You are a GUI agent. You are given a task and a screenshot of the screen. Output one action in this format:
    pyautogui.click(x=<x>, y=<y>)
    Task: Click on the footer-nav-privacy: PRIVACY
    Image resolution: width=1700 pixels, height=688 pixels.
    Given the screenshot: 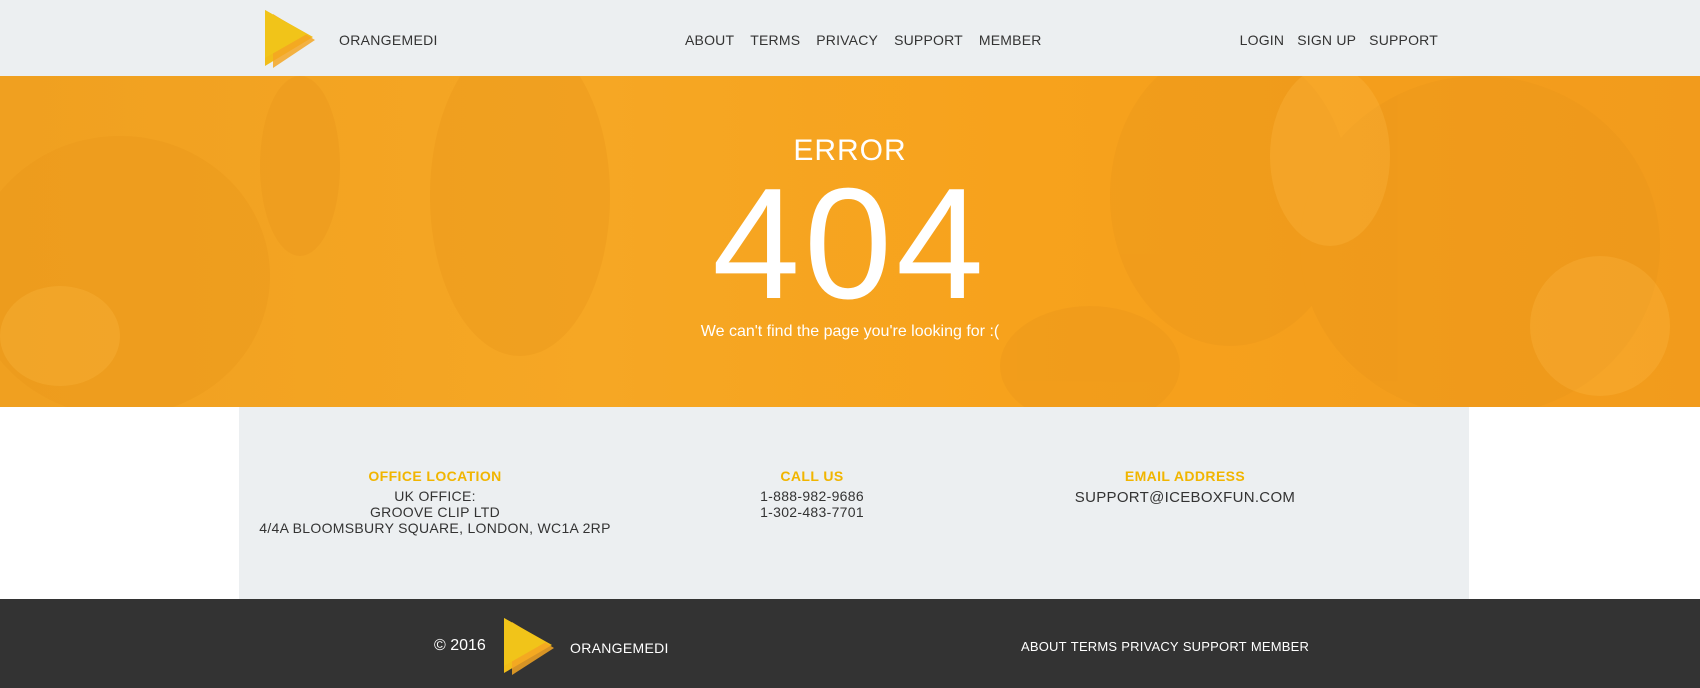 What is the action you would take?
    pyautogui.click(x=1150, y=646)
    